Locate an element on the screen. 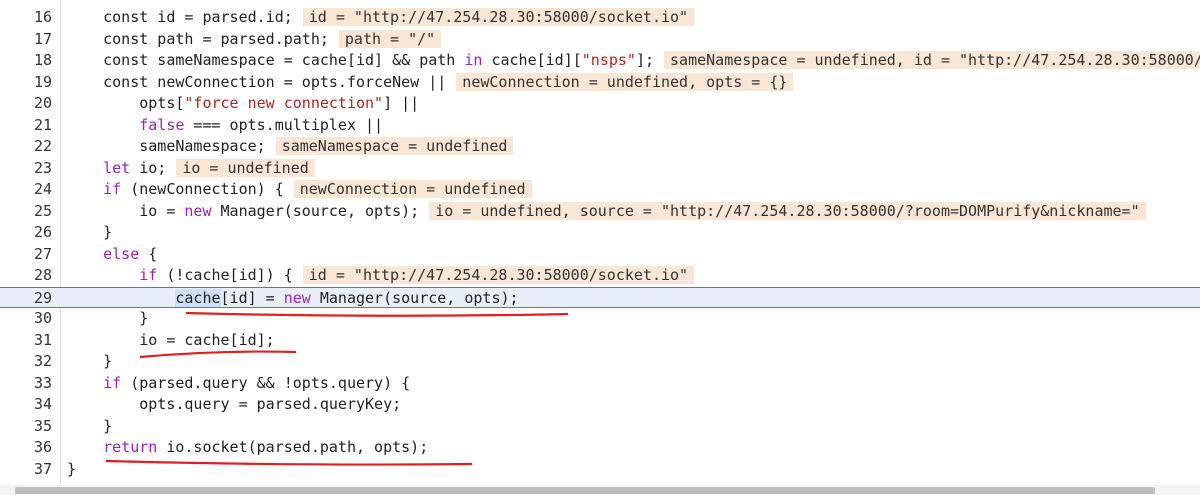 The width and height of the screenshot is (1200, 495). line-number: 36 is located at coordinates (26, 448).